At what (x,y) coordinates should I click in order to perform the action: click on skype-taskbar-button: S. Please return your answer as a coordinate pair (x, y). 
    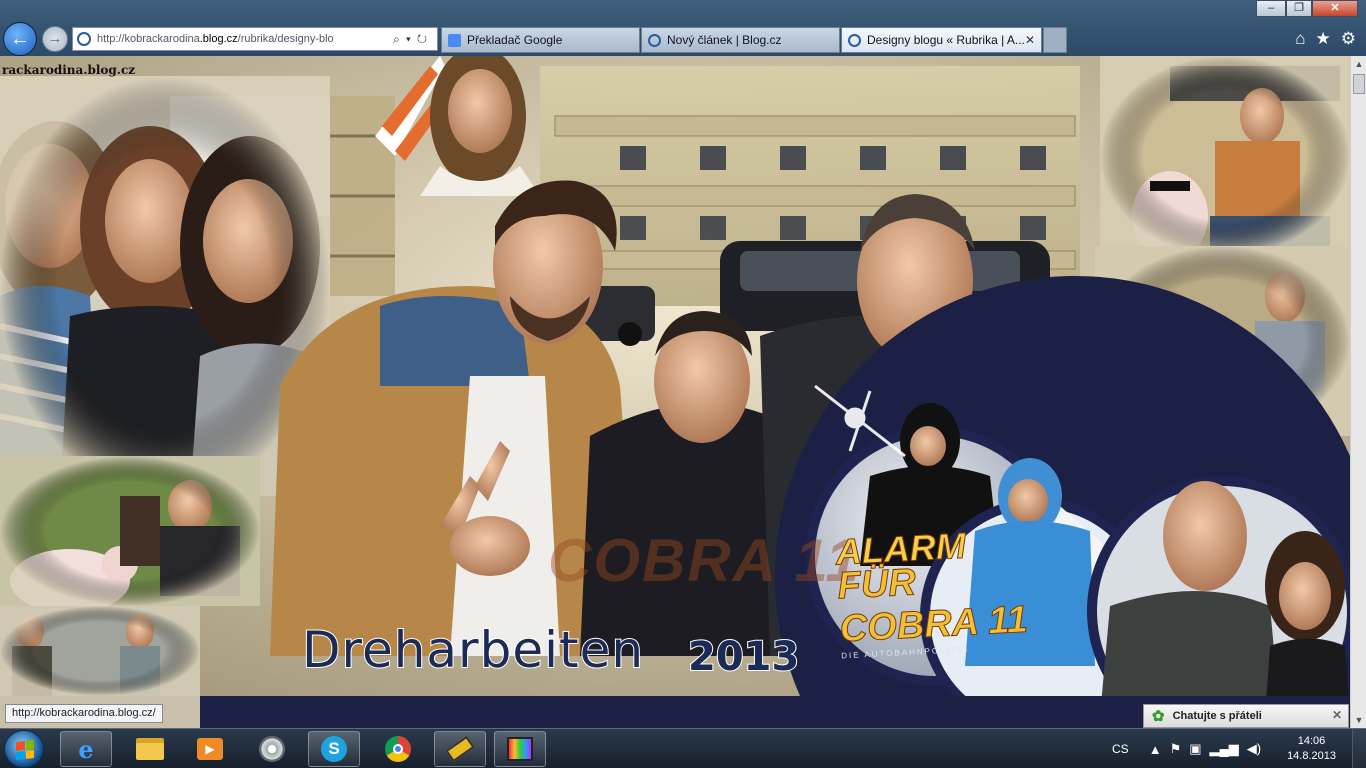
    Looking at the image, I should click on (334, 749).